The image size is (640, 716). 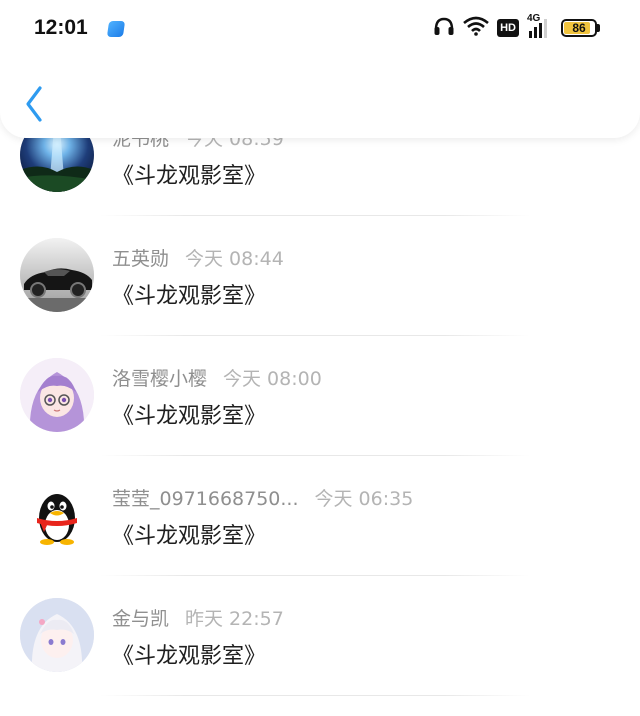 I want to click on sender-name: 五英勋, so click(x=141, y=259).